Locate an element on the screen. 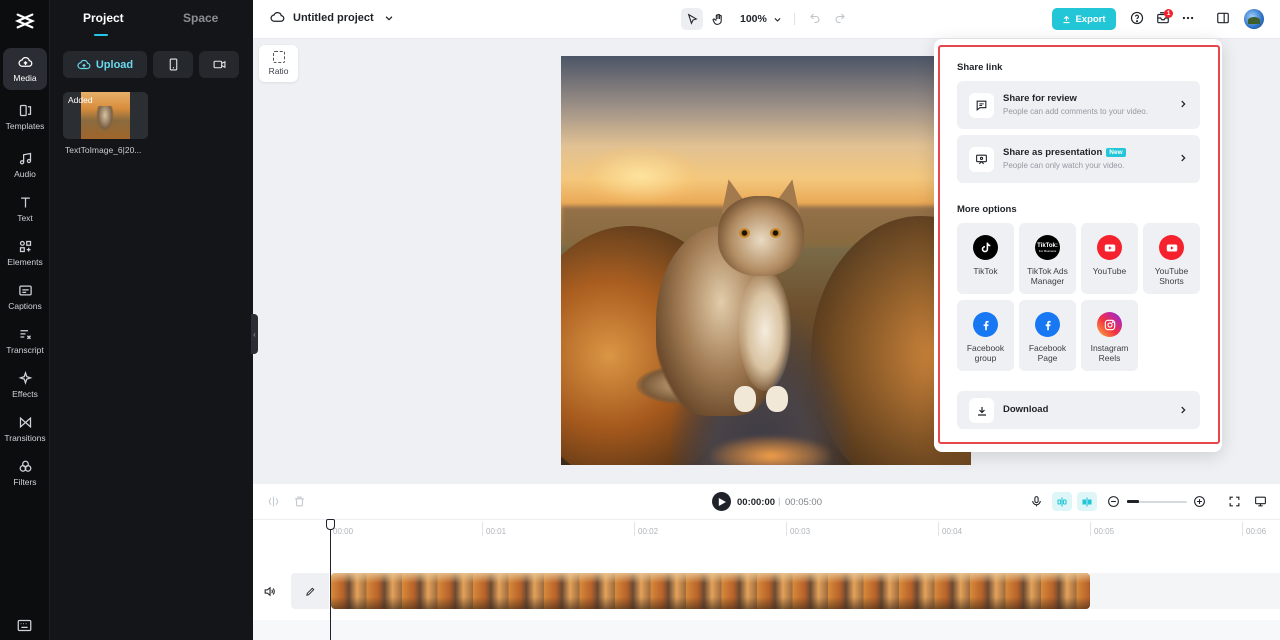 The height and width of the screenshot is (640, 1280). notification-badge: 1 is located at coordinates (1168, 13).